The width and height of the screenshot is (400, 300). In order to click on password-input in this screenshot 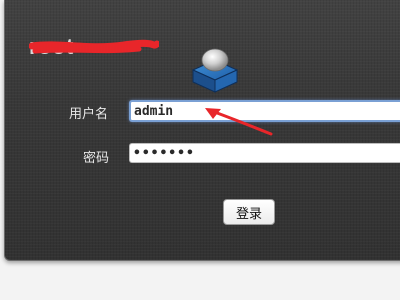, I will do `click(264, 153)`.